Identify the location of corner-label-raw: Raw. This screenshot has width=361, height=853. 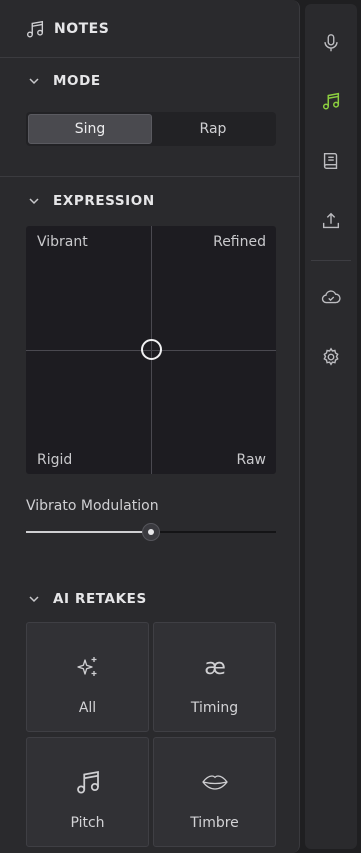
(251, 460).